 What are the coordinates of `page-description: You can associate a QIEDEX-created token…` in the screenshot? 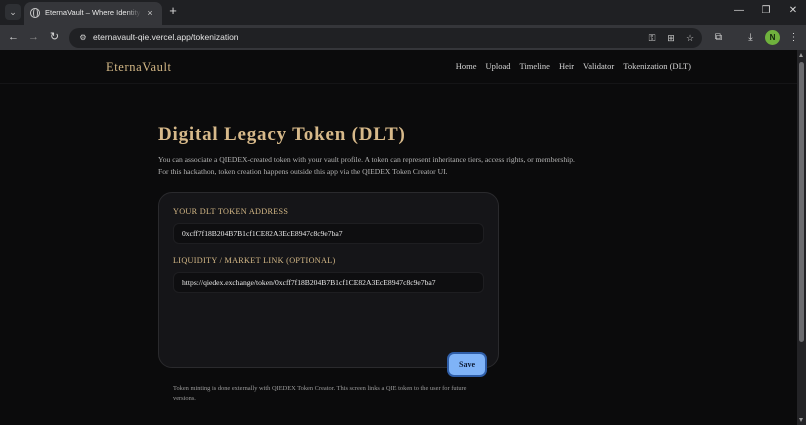 It's located at (393, 166).